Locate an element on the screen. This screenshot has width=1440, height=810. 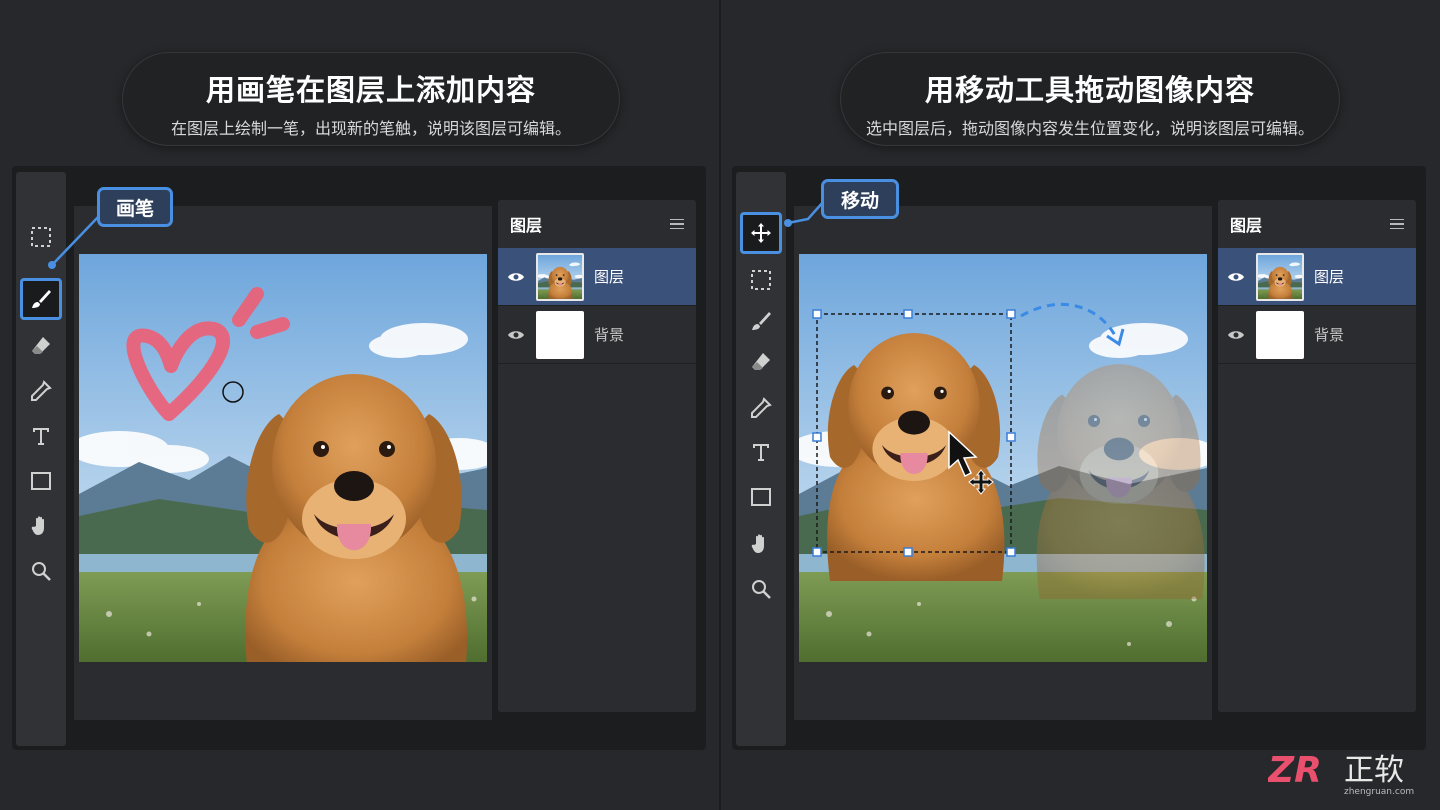
moved-dog-content is located at coordinates (916, 457).